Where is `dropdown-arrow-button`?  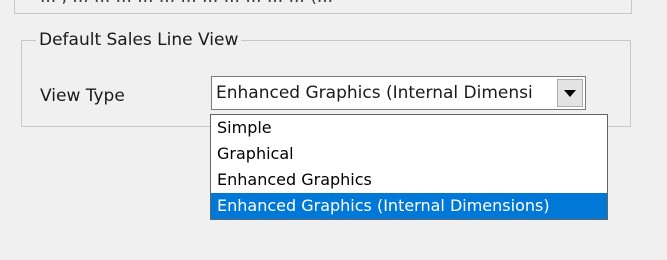 dropdown-arrow-button is located at coordinates (570, 93).